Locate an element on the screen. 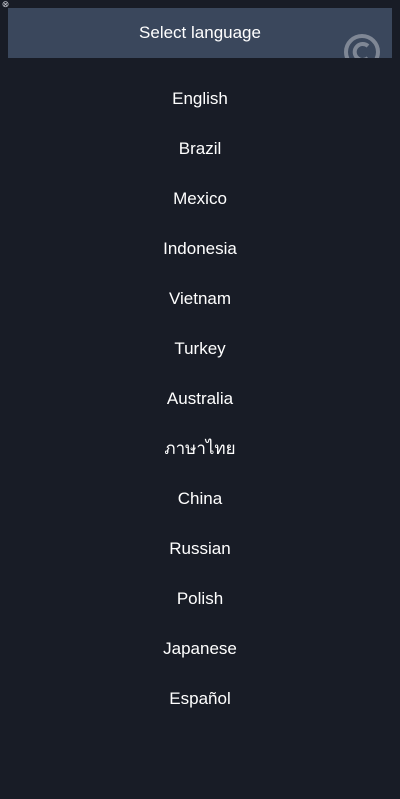 This screenshot has width=400, height=799. language-option-japanese: Japanese is located at coordinates (200, 649).